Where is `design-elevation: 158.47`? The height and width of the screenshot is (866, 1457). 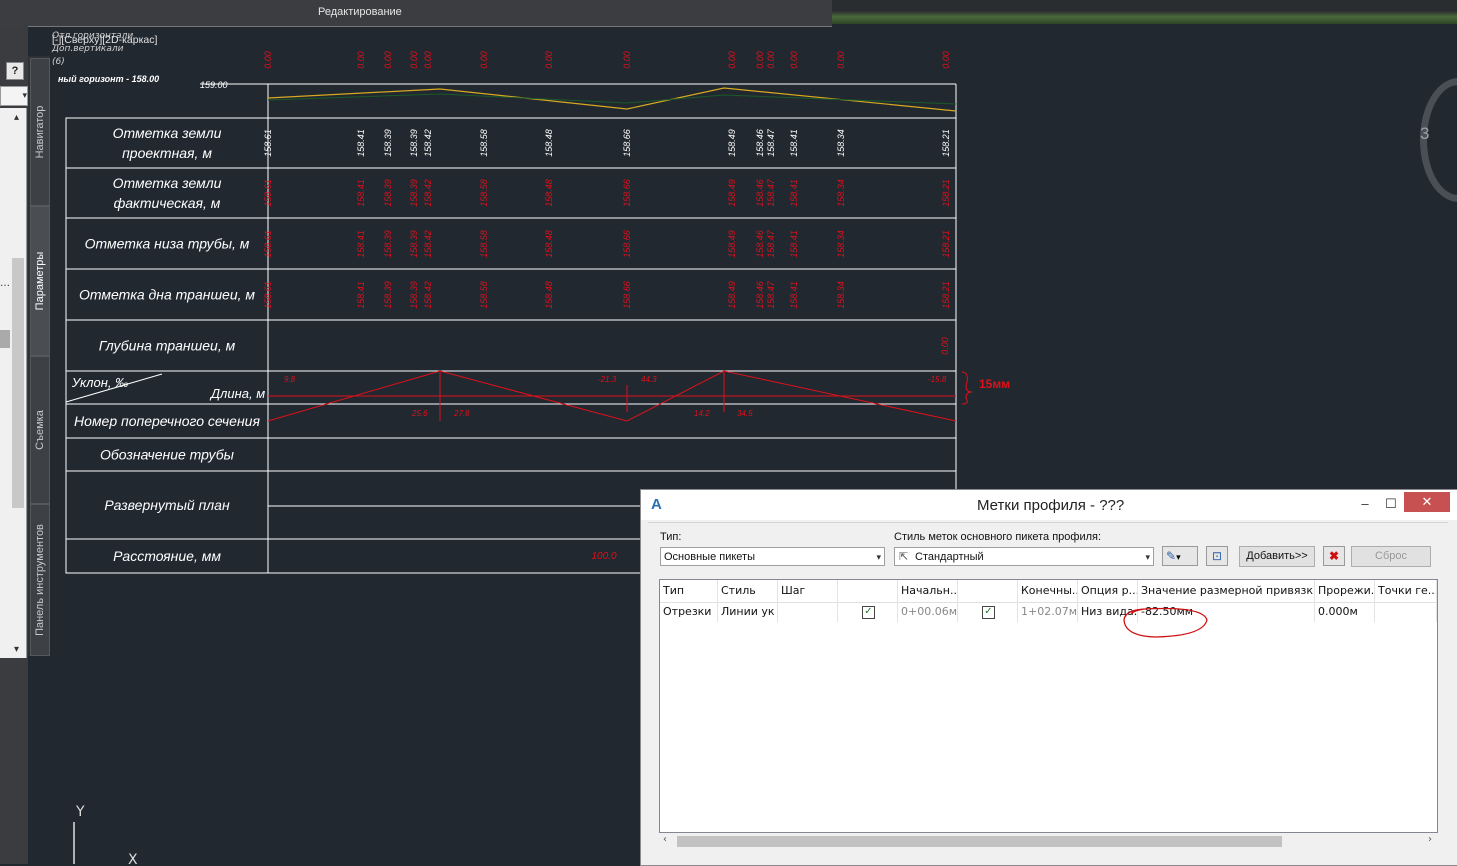
design-elevation: 158.47 is located at coordinates (771, 142).